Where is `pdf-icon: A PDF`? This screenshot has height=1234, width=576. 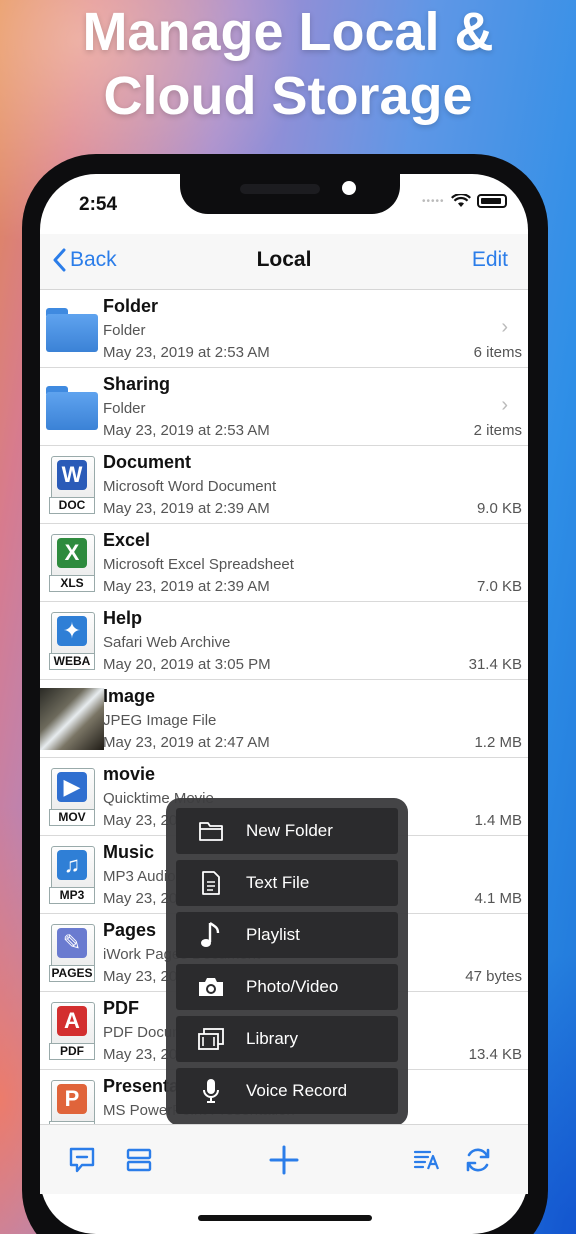
pdf-icon: A PDF is located at coordinates (72, 1031).